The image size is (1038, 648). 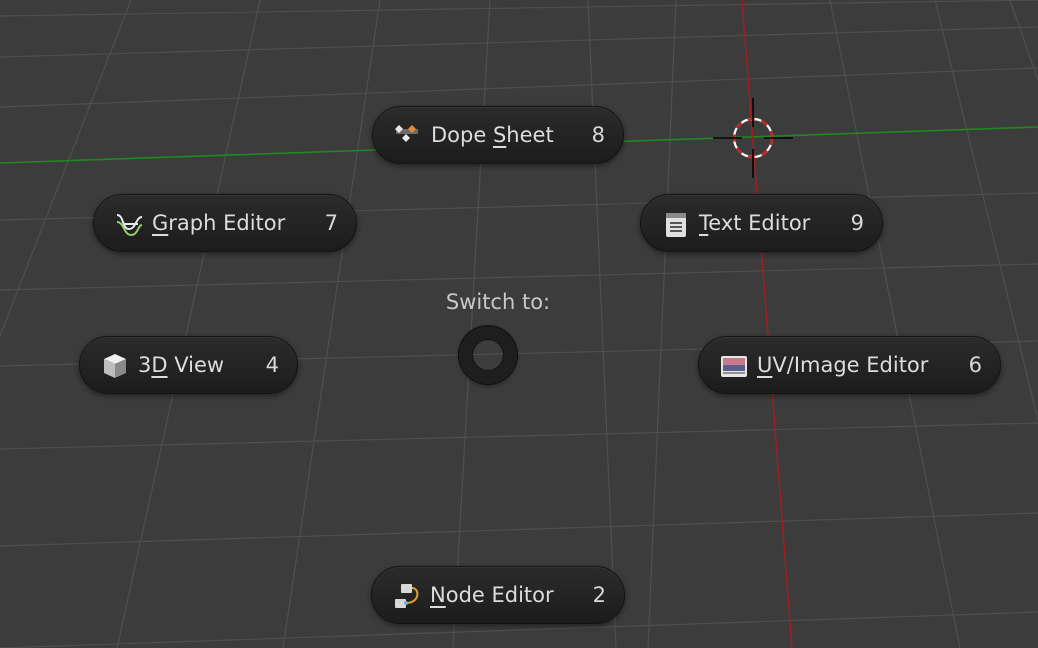 What do you see at coordinates (272, 365) in the screenshot?
I see `3d-view-hotkey: 4` at bounding box center [272, 365].